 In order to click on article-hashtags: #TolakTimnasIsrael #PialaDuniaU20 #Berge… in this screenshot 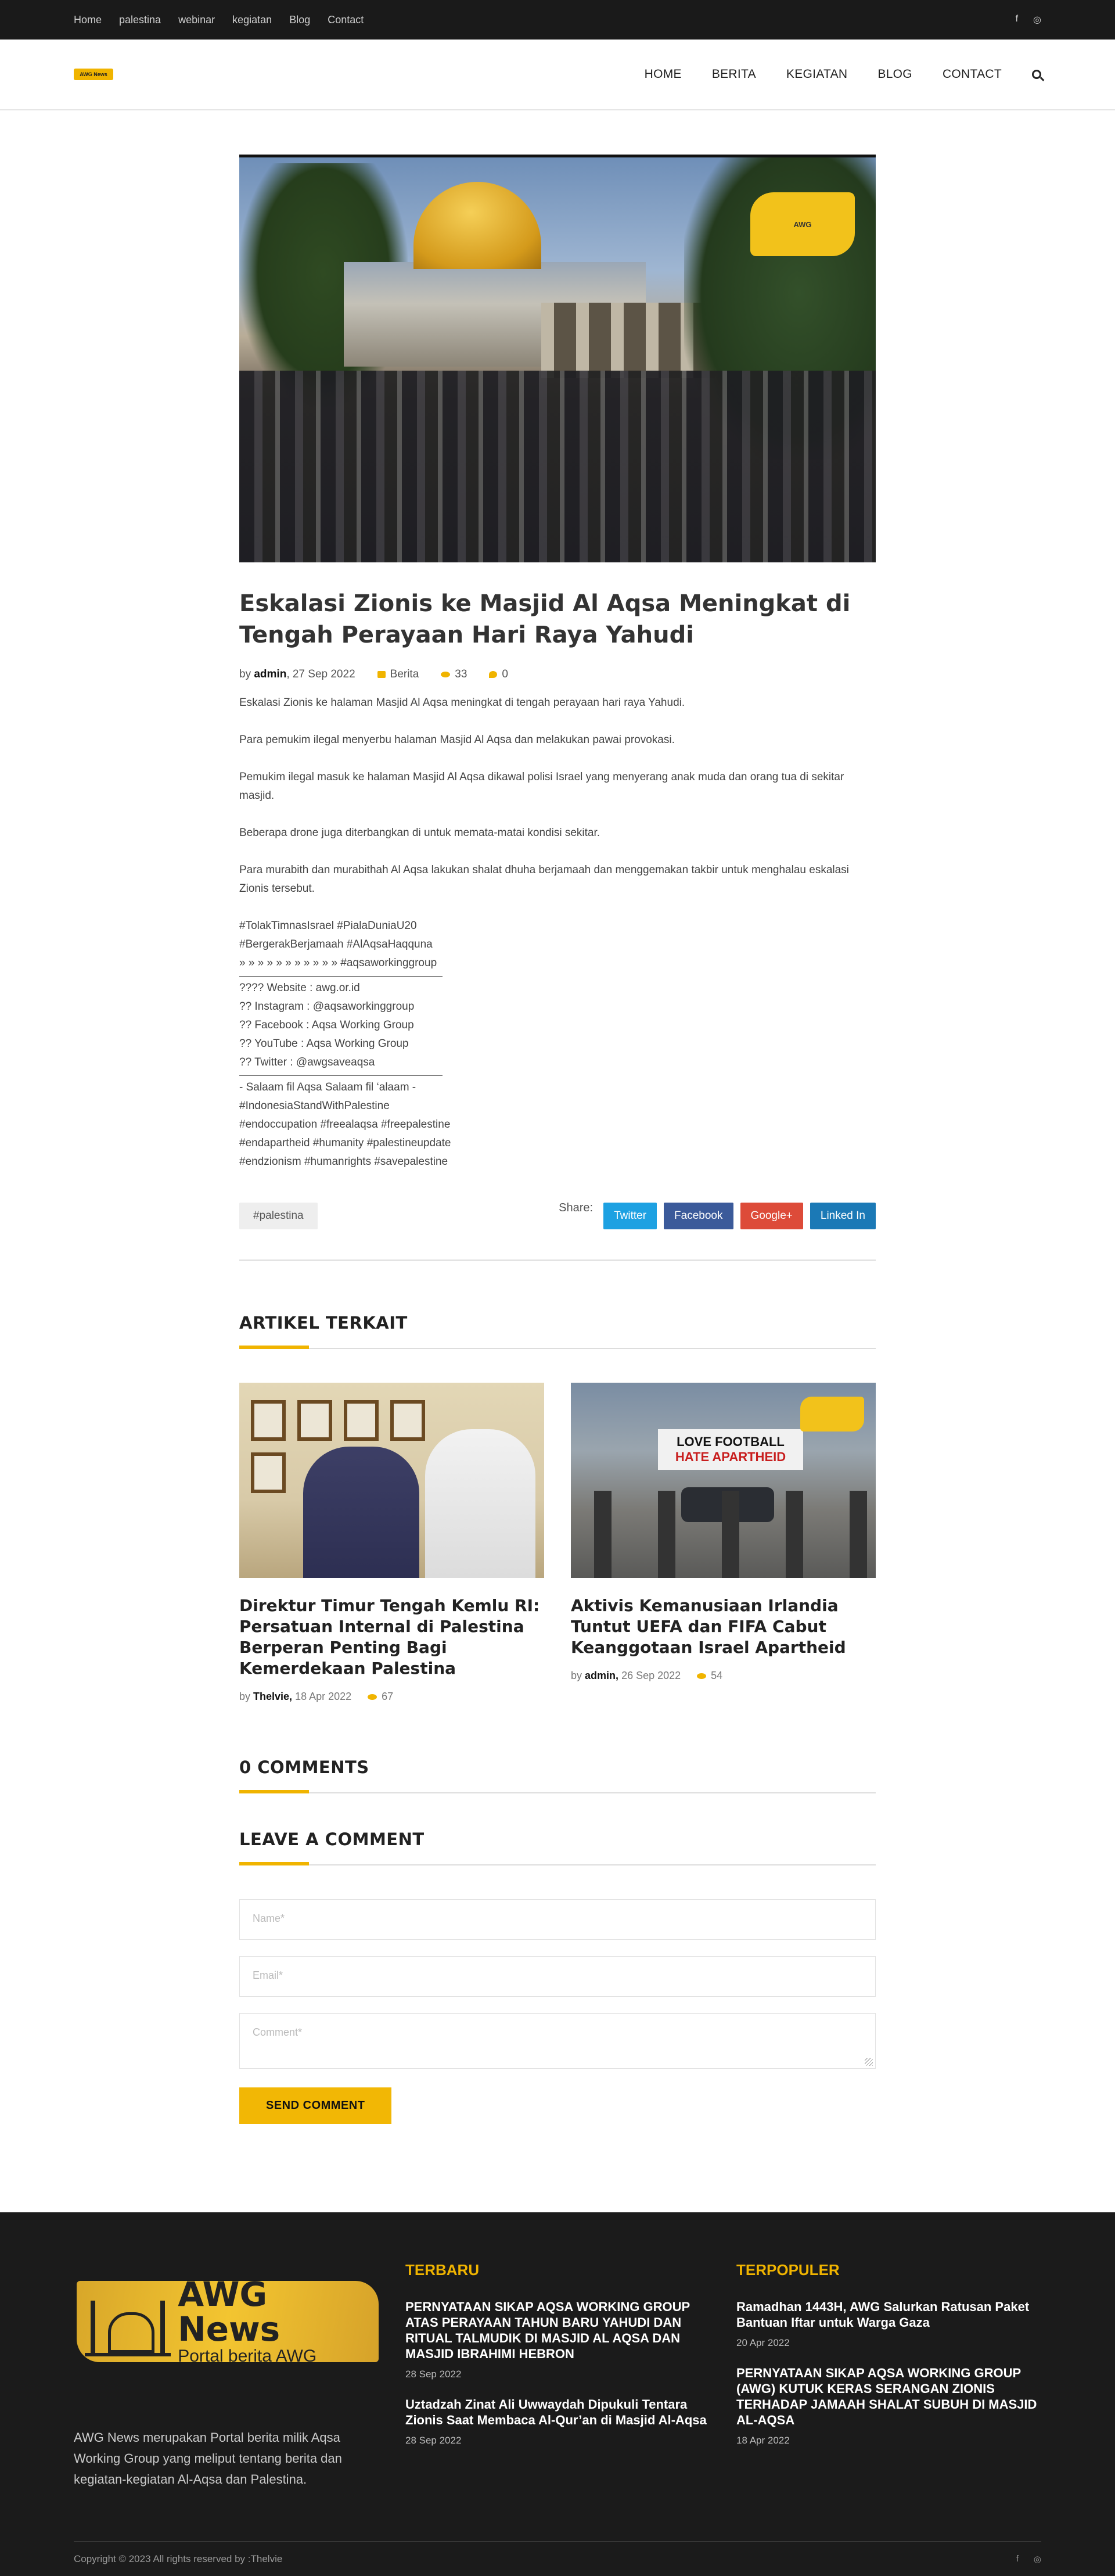, I will do `click(557, 1044)`.